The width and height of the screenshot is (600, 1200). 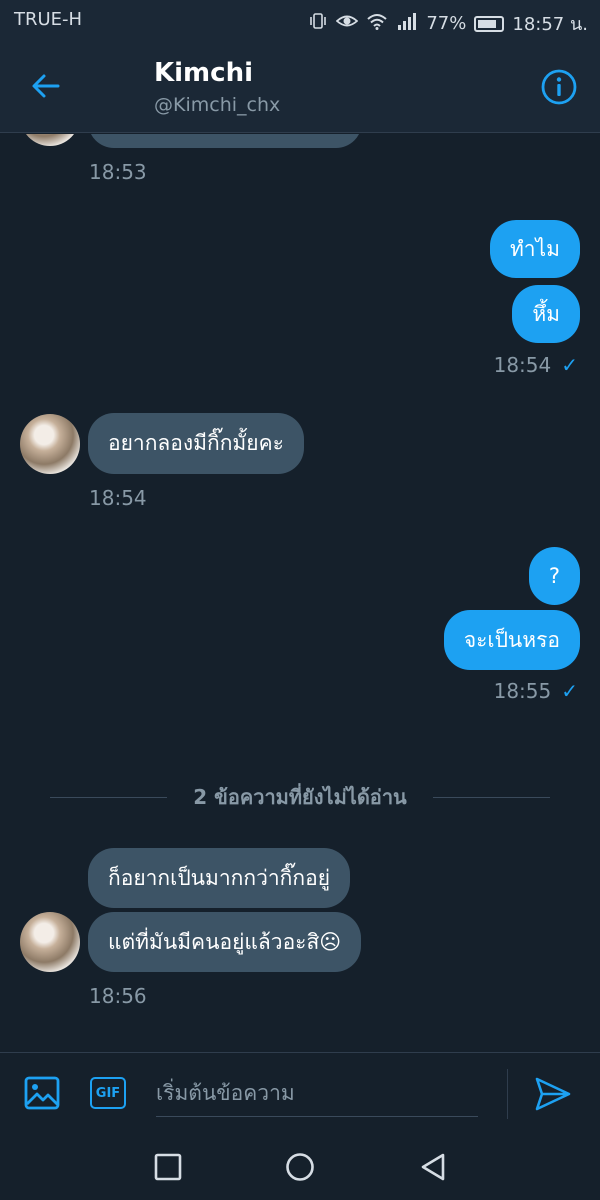 I want to click on battery-percent: 77%, so click(x=446, y=23).